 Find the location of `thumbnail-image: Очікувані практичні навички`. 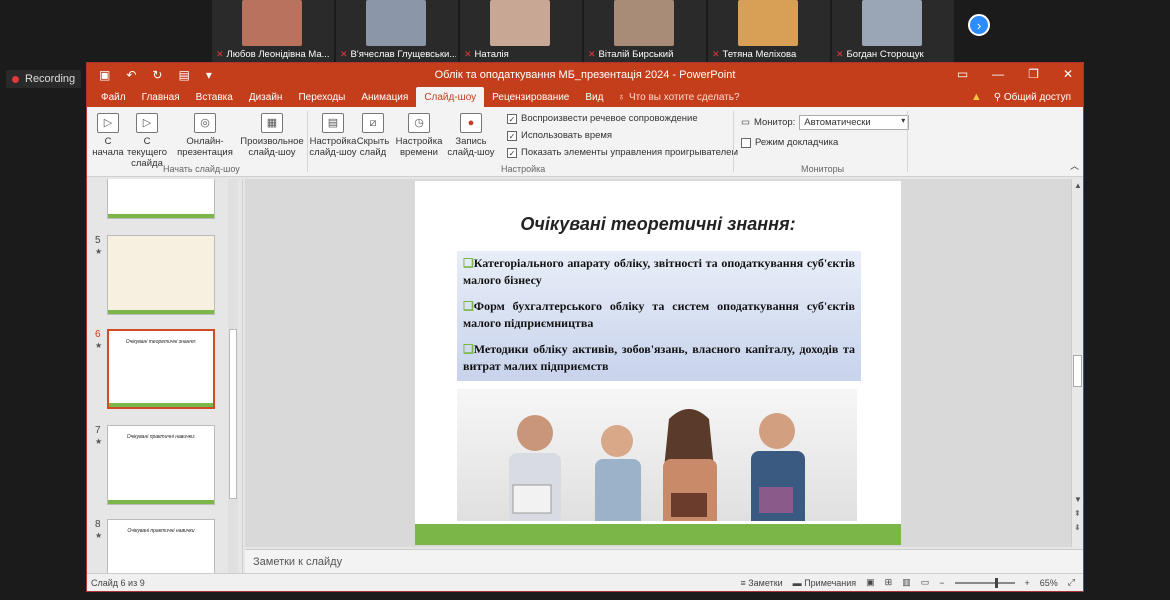

thumbnail-image: Очікувані практичні навички is located at coordinates (161, 549).